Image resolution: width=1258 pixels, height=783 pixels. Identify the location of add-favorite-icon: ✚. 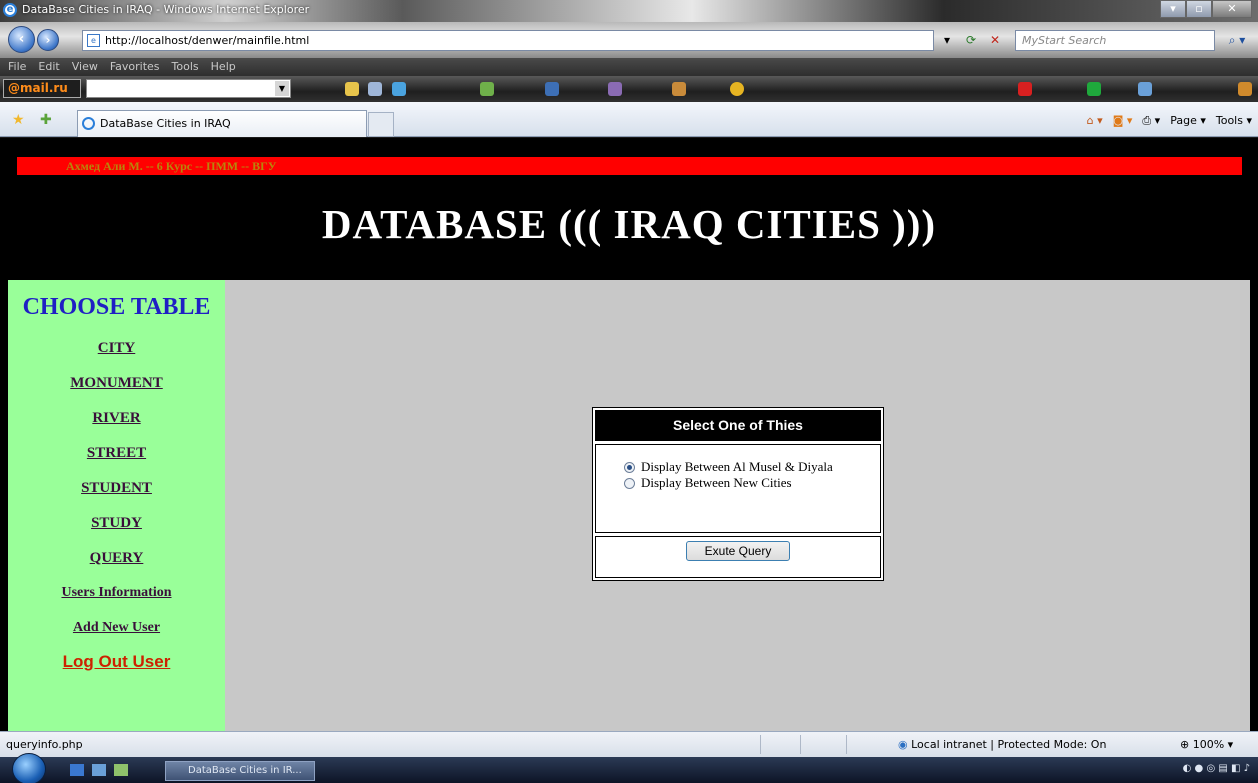
(46, 120).